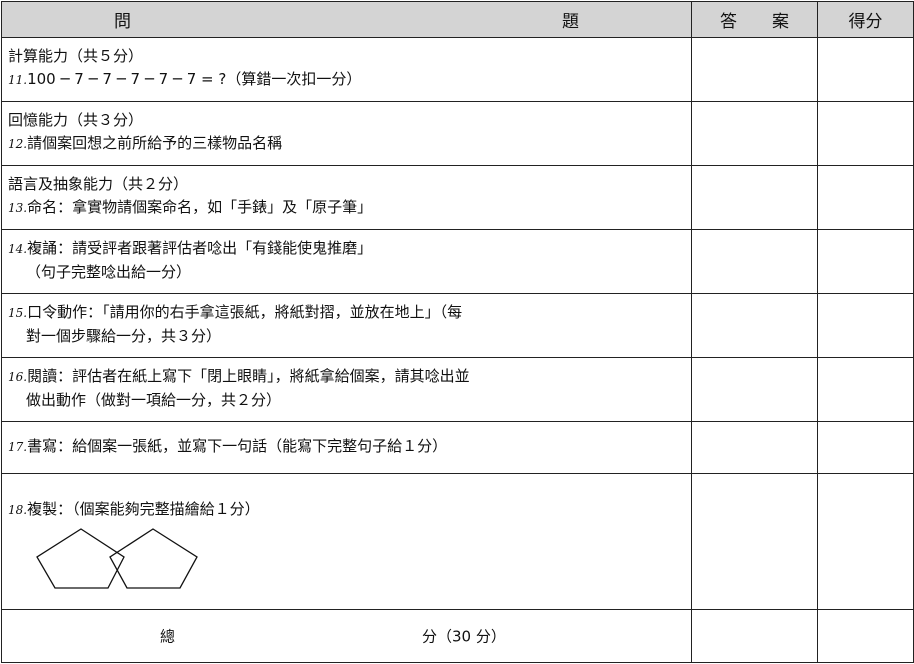  Describe the element at coordinates (754, 19) in the screenshot. I see `answer-header: 答 案` at that location.